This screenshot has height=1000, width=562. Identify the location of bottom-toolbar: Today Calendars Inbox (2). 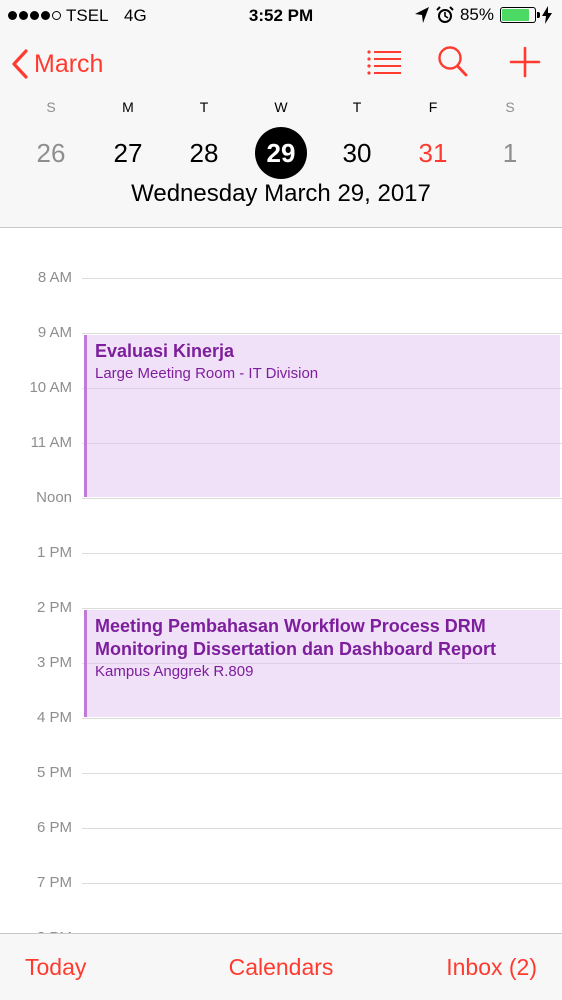
(281, 966).